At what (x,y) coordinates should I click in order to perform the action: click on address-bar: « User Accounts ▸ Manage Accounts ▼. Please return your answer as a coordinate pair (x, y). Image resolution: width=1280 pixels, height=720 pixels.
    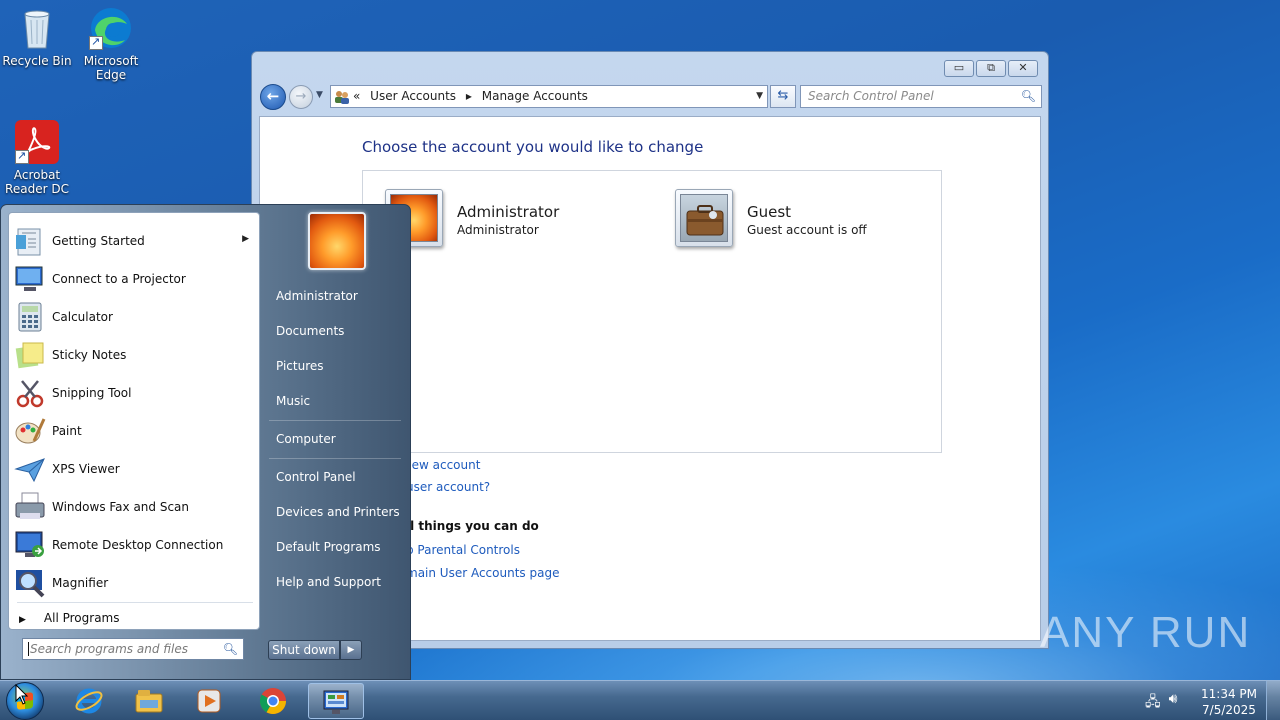
    Looking at the image, I should click on (549, 96).